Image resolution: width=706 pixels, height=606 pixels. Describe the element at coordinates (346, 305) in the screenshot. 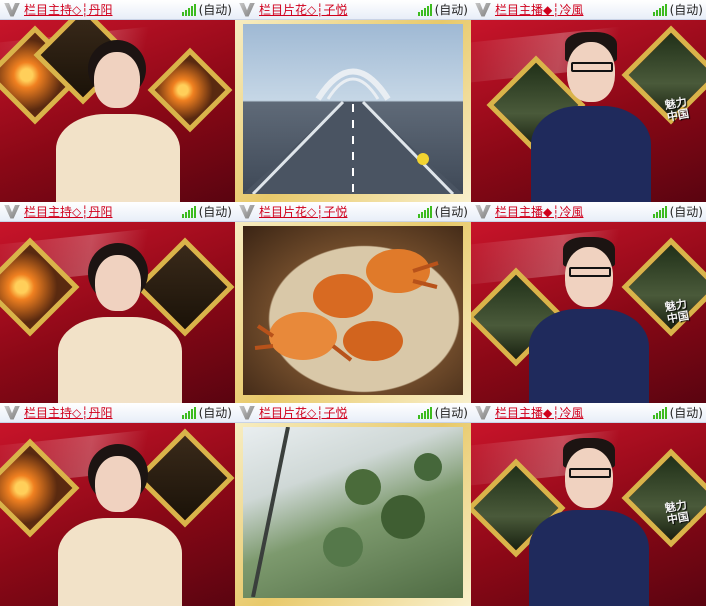

I see `crabs-scene` at that location.